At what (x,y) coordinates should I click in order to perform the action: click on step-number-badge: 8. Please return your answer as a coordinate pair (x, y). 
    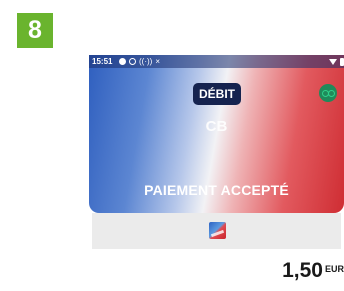
    Looking at the image, I should click on (35, 30).